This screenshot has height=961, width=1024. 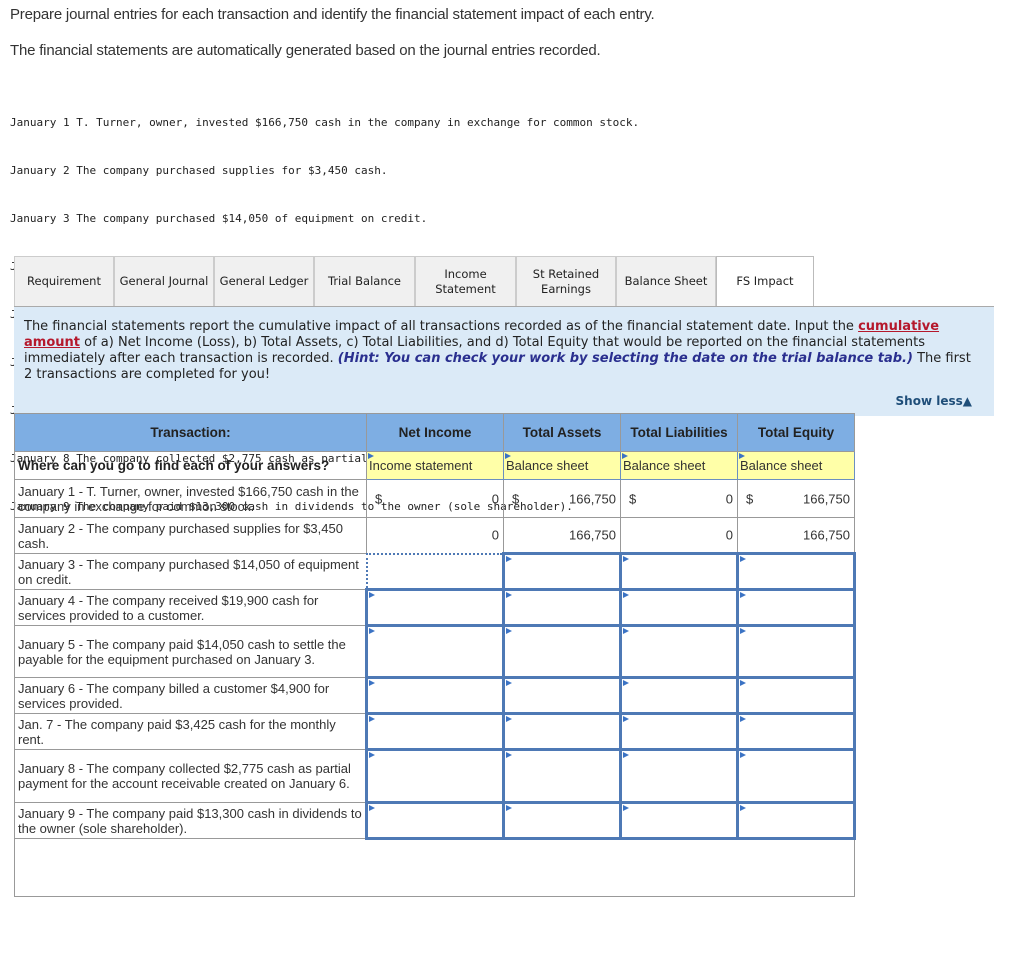 What do you see at coordinates (164, 281) in the screenshot?
I see `tab-general-journal: General Journal` at bounding box center [164, 281].